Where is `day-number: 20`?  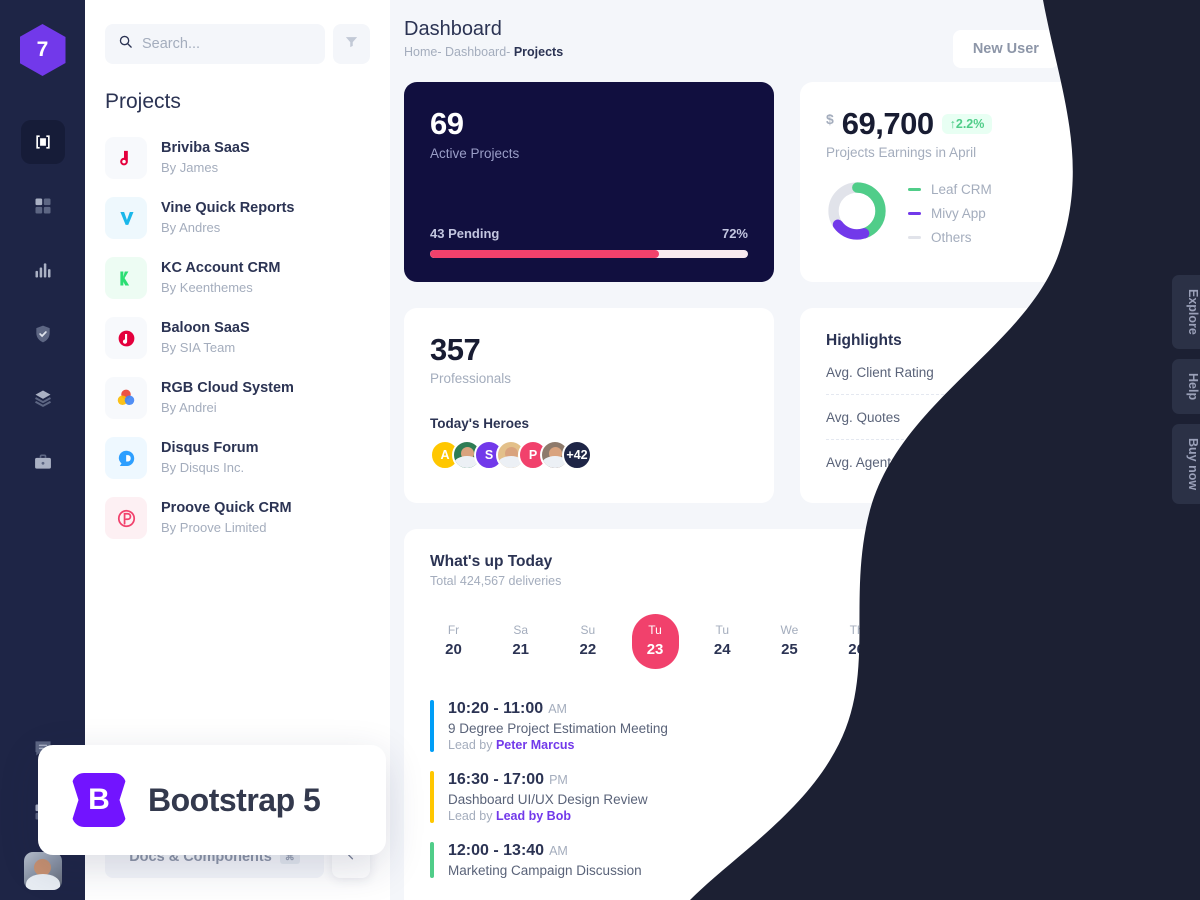
day-number: 20 is located at coordinates (453, 649).